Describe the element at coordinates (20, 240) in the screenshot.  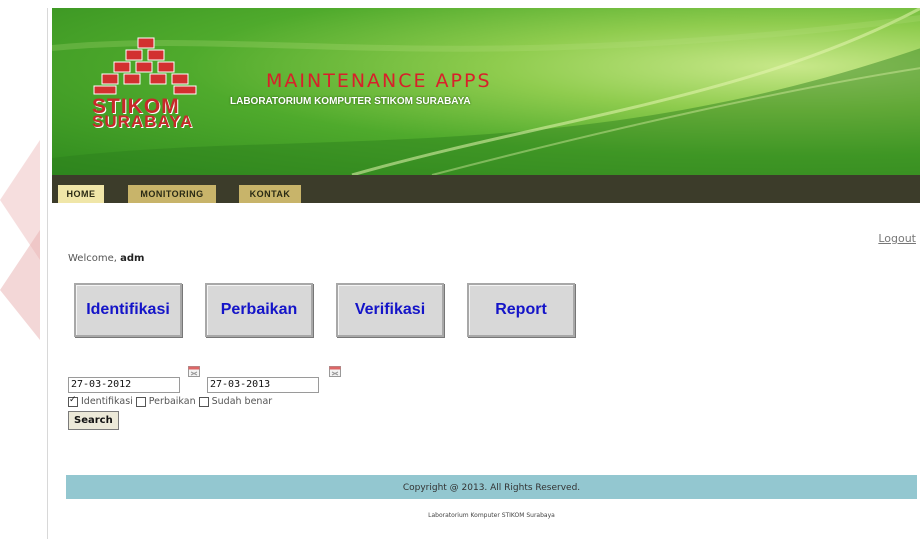
I see `side-watermark-shape` at that location.